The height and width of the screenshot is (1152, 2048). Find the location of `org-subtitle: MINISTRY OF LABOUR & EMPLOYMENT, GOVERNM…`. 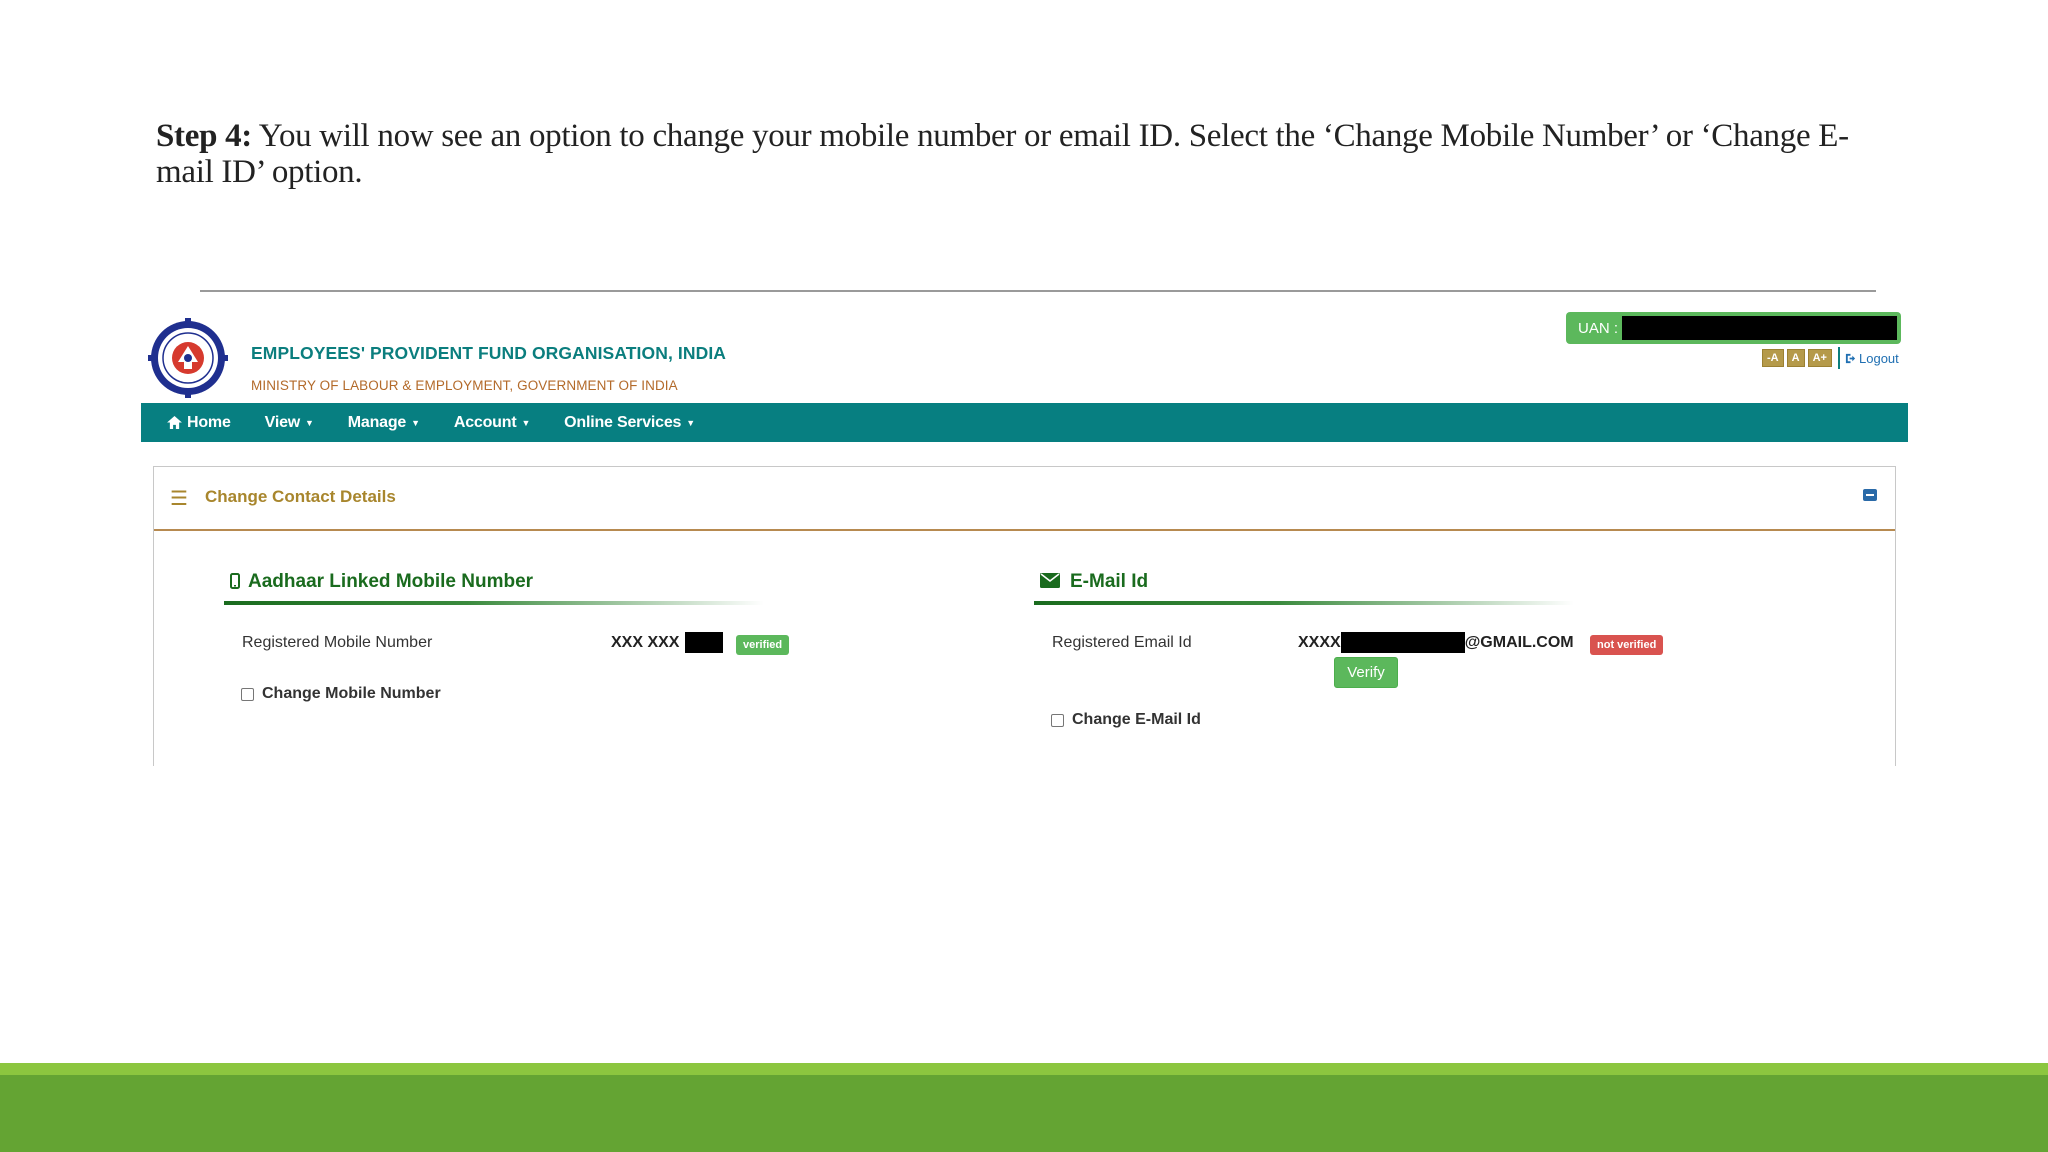

org-subtitle: MINISTRY OF LABOUR & EMPLOYMENT, GOVERNM… is located at coordinates (464, 385).